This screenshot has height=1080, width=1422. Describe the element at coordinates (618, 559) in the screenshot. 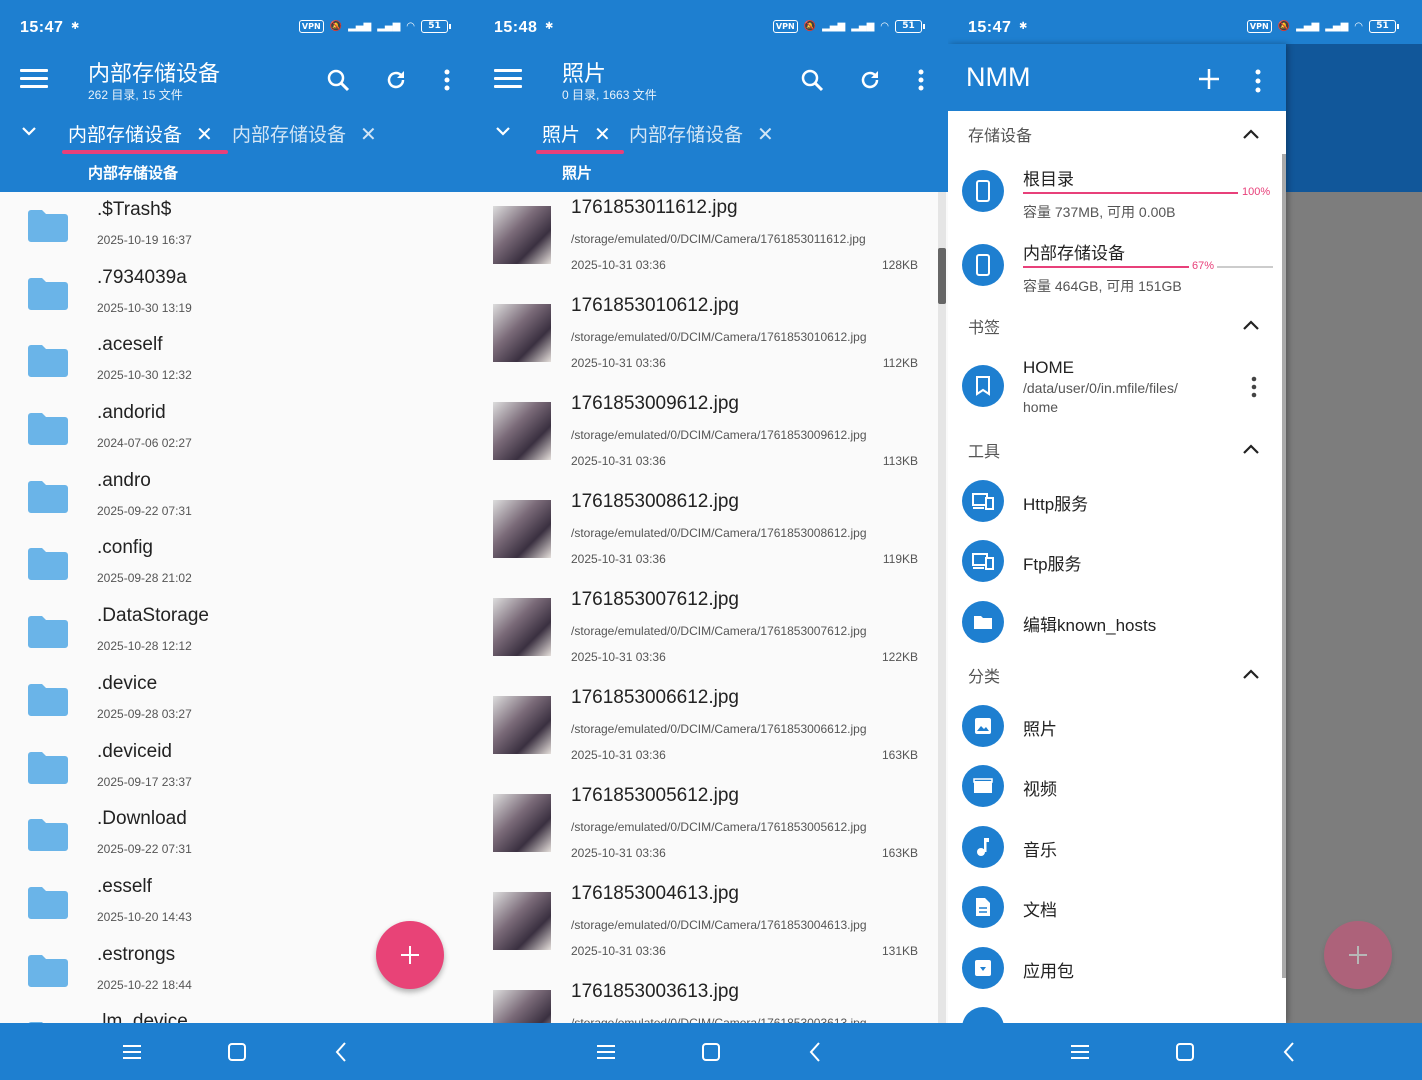

I see `photo-date: 2025-10-31 03:36` at that location.